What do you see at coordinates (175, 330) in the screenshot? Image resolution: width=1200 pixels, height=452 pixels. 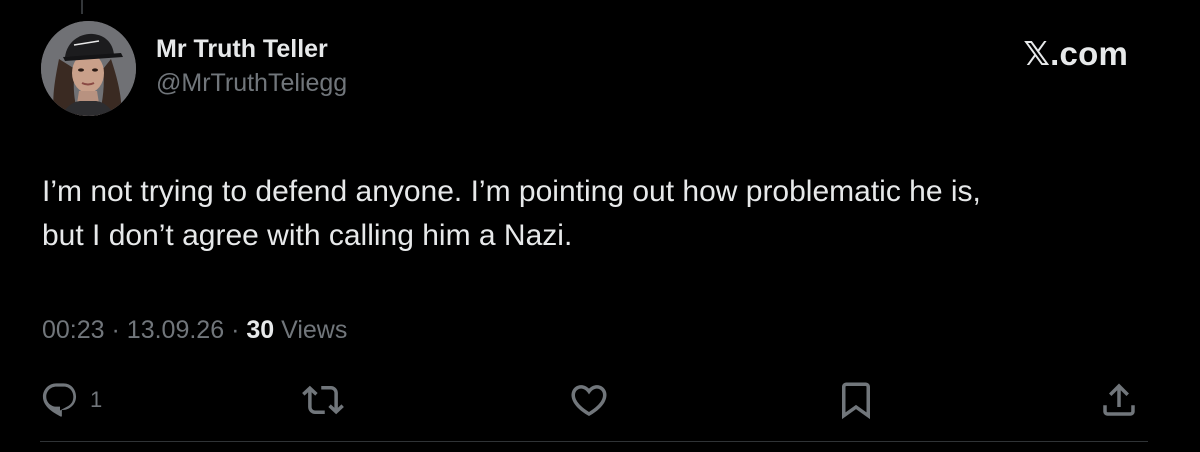 I see `post-date: 13.09.26` at bounding box center [175, 330].